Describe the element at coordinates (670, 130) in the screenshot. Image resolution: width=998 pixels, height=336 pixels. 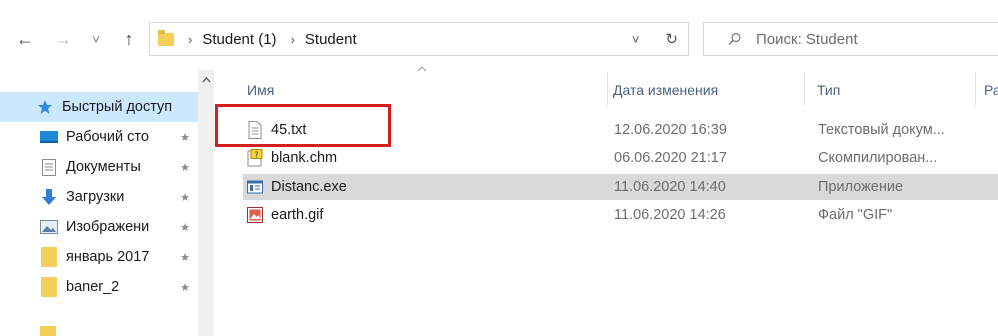
I see `file-date: 12.06.2020 16:39` at that location.